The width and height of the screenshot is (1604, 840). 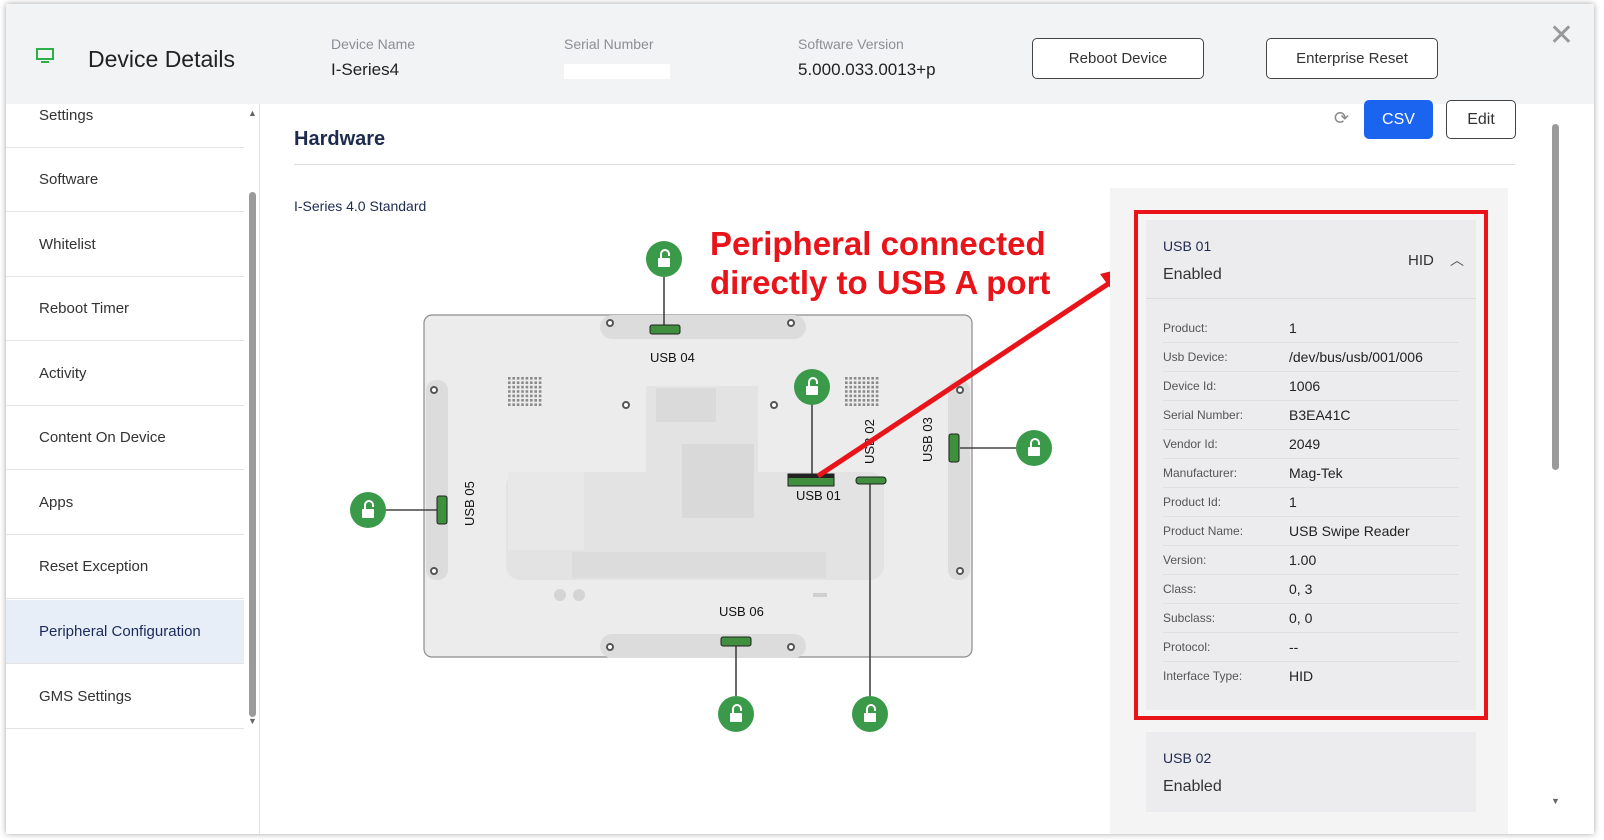 I want to click on usb-02-card: USB 02 Enabled, so click(x=1311, y=772).